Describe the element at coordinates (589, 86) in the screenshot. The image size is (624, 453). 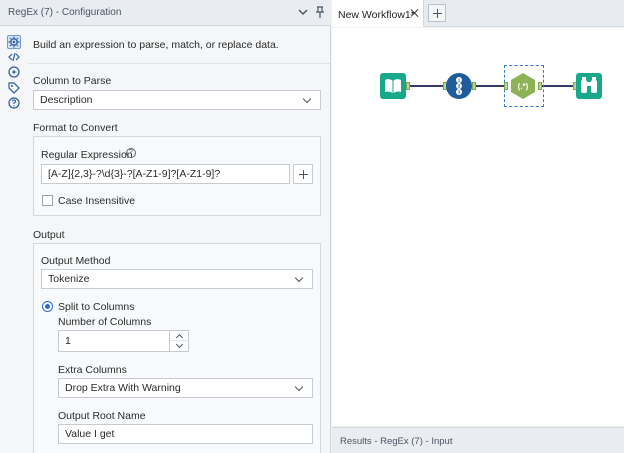
I see `browse-tool-icon` at that location.